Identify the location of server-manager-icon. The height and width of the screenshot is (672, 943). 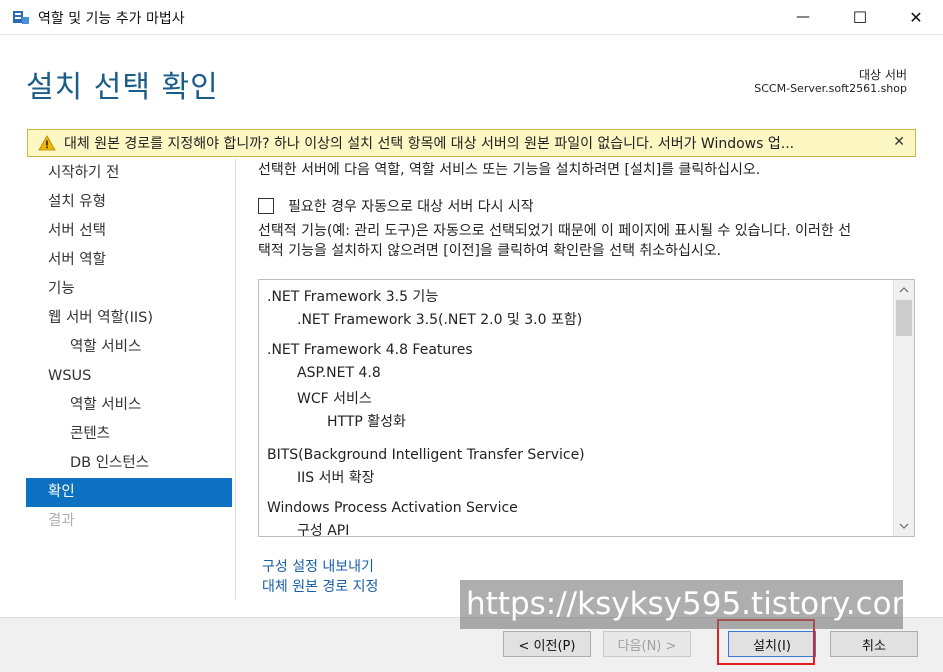
(21, 17).